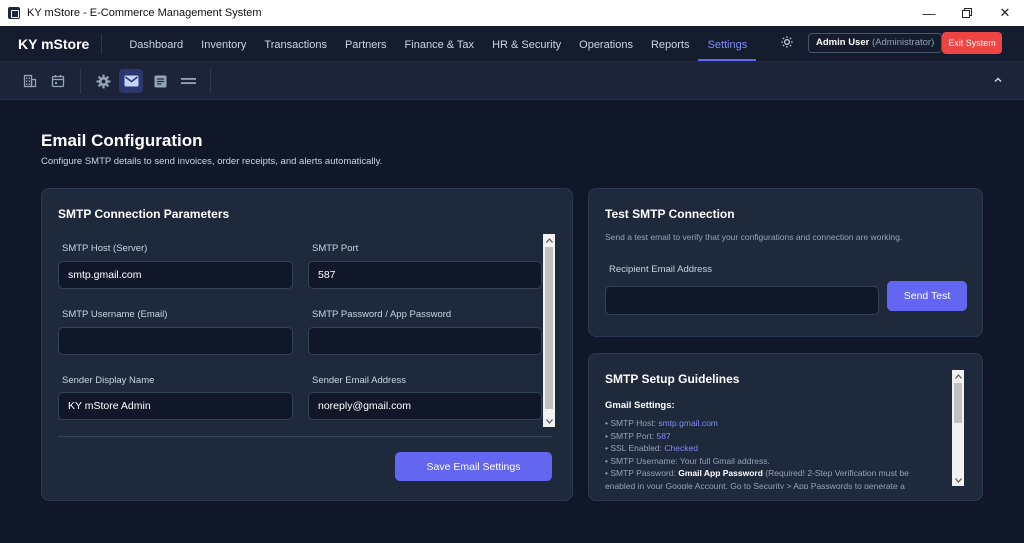  Describe the element at coordinates (670, 44) in the screenshot. I see `nav-item-reports: Reports` at that location.